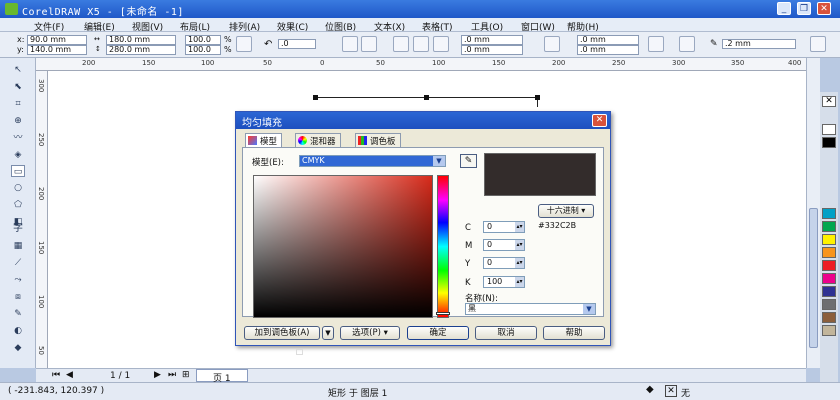 This screenshot has width=840, height=400. Describe the element at coordinates (443, 313) in the screenshot. I see `hue-slider-handle` at that location.